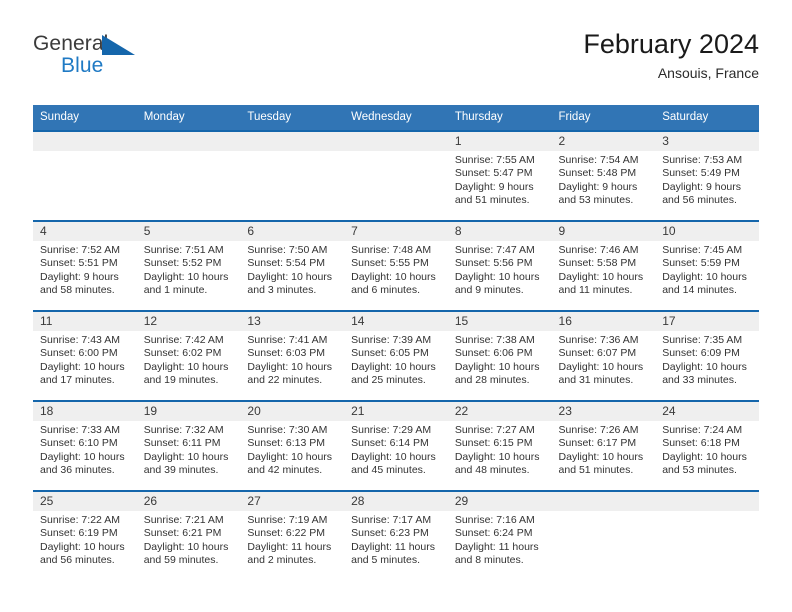  Describe the element at coordinates (597, 353) in the screenshot. I see `sunset-text: Sunset: 6:07 PM` at that location.